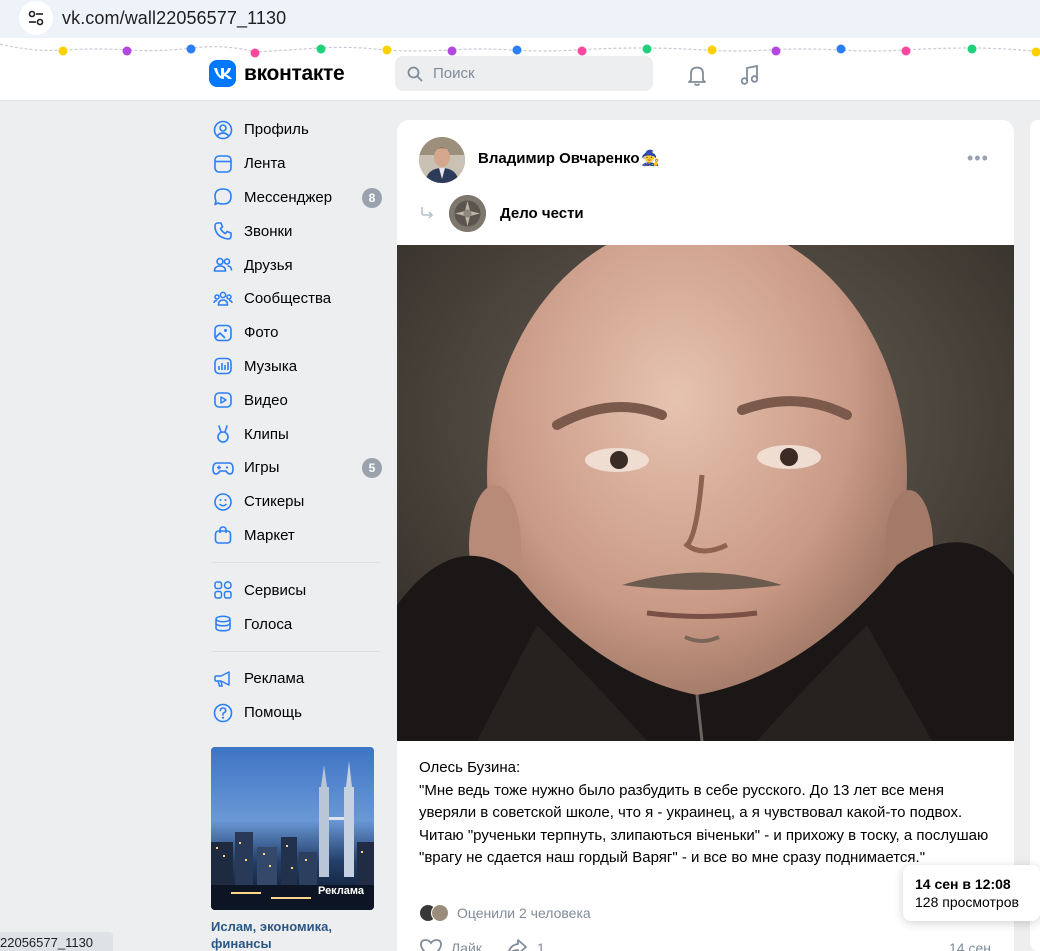  Describe the element at coordinates (697, 75) in the screenshot. I see `notifications-bell-icon` at that location.